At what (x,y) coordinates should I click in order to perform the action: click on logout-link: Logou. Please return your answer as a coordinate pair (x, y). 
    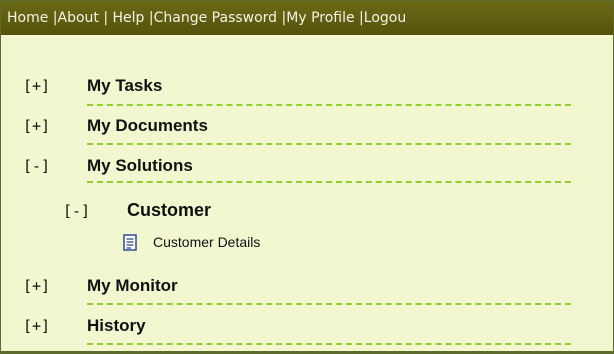
    Looking at the image, I should click on (385, 18).